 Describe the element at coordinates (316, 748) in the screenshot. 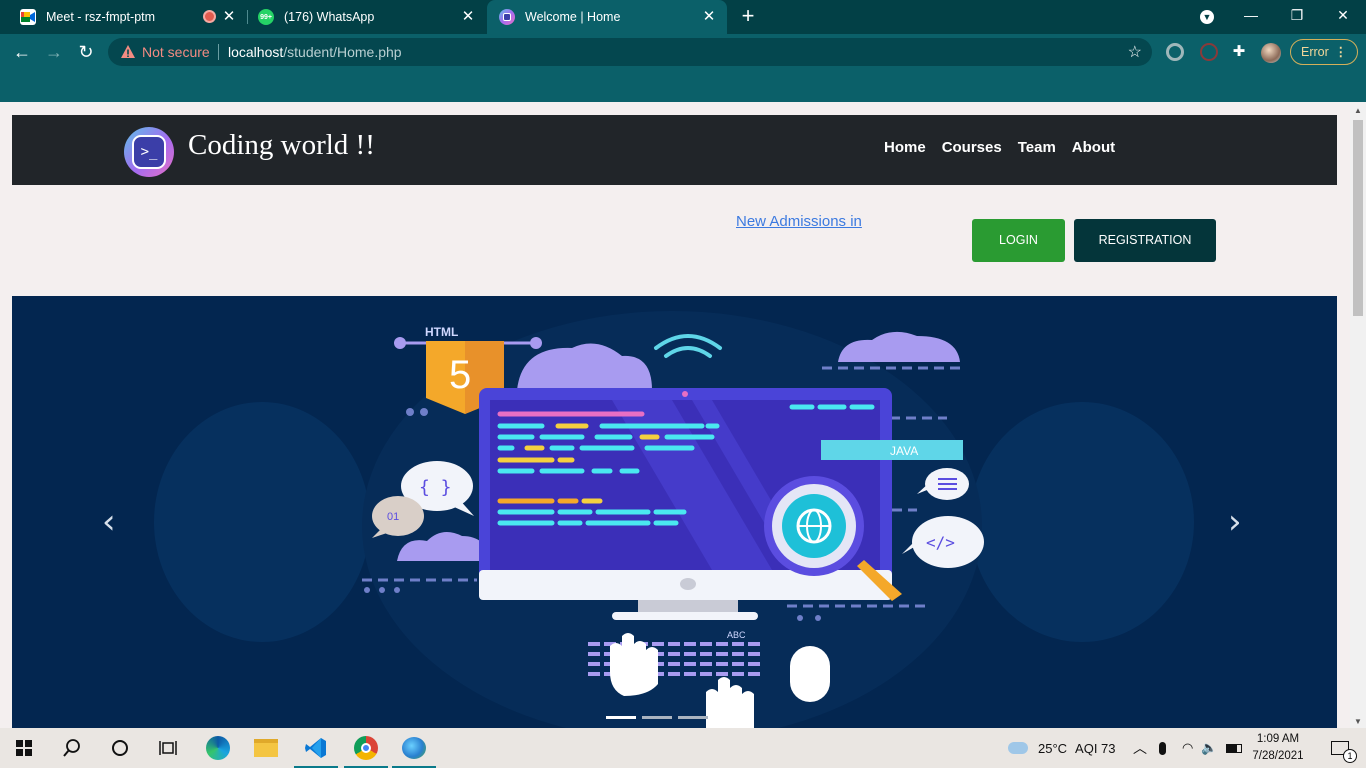

I see `vscode-icon` at that location.